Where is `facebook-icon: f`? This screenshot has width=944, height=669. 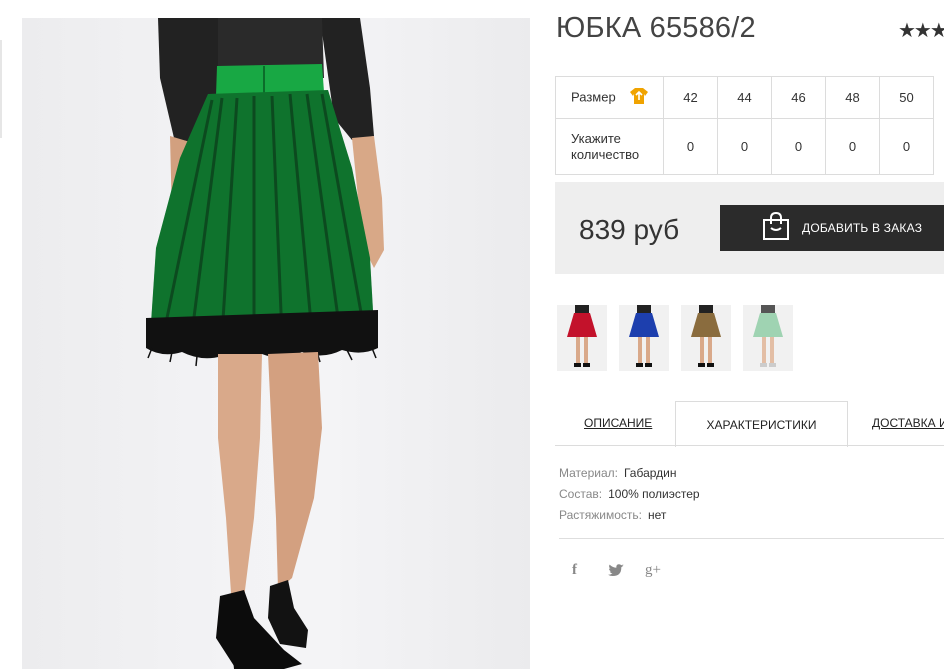
facebook-icon: f is located at coordinates (574, 570).